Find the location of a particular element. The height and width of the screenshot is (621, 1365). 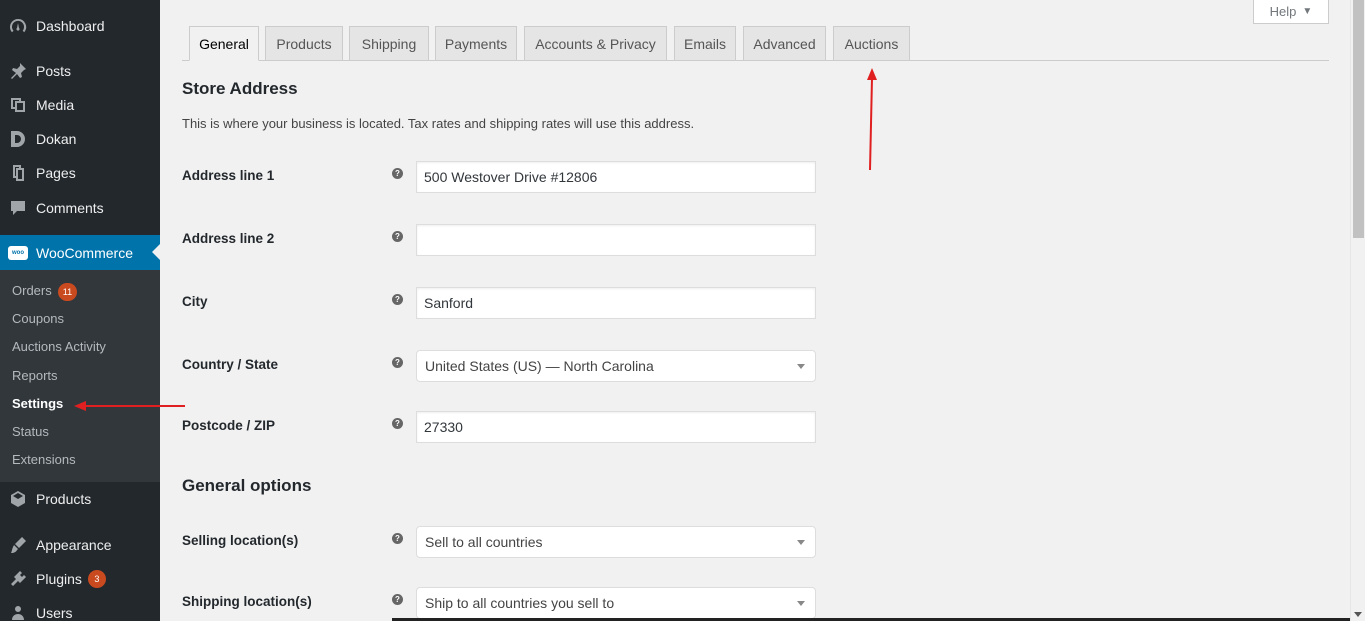

menu-item-appearance: Appearance is located at coordinates (80, 545).